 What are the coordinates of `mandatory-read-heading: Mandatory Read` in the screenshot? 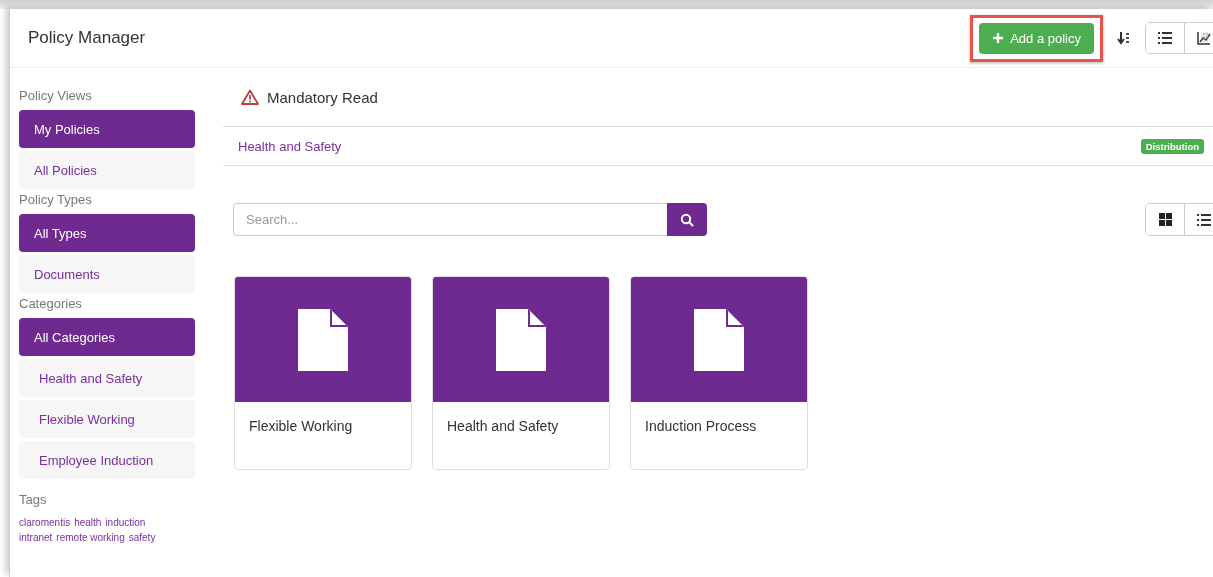 It's located at (322, 97).